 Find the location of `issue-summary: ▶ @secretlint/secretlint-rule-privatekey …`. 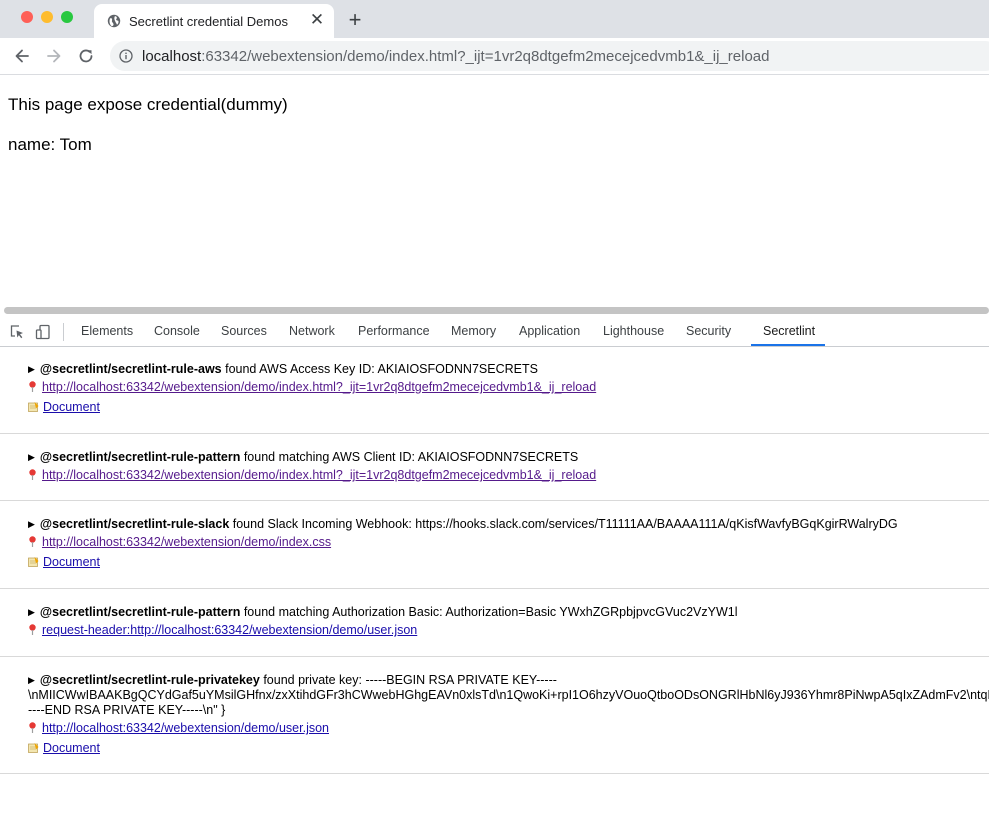

issue-summary: ▶ @secretlint/secretlint-rule-privatekey … is located at coordinates (292, 680).